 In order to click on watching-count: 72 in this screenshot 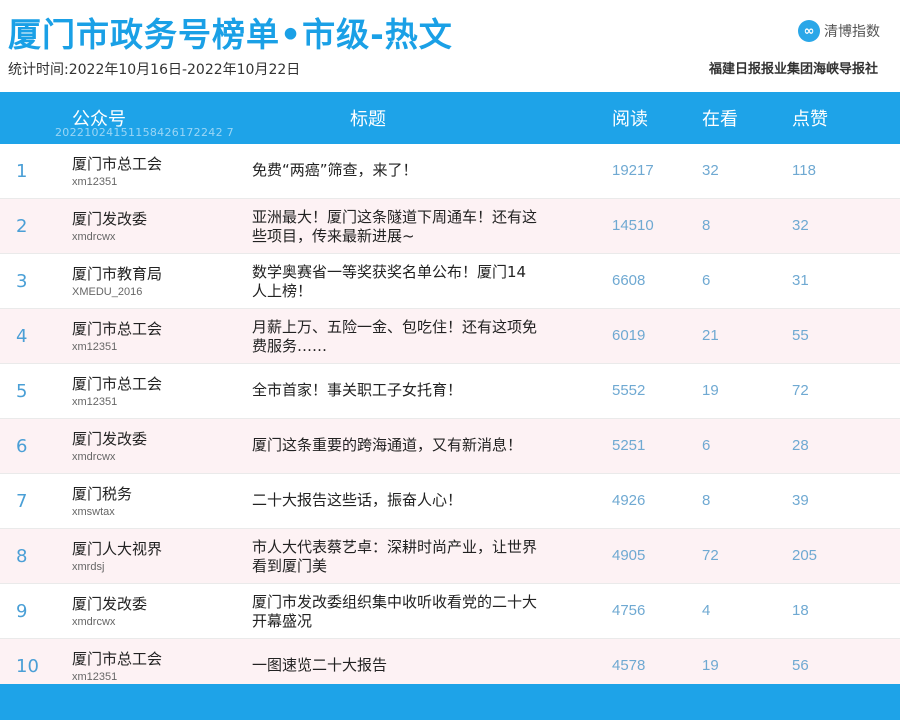, I will do `click(710, 555)`.